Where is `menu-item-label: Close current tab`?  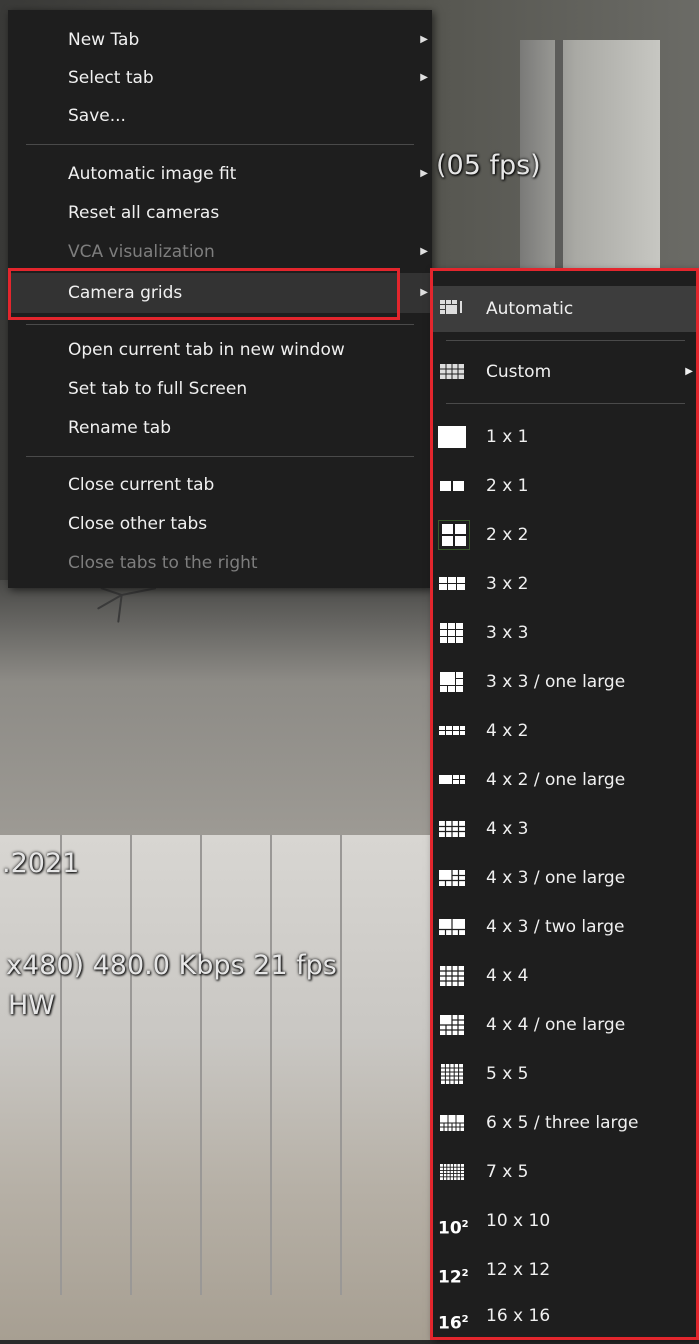 menu-item-label: Close current tab is located at coordinates (141, 485).